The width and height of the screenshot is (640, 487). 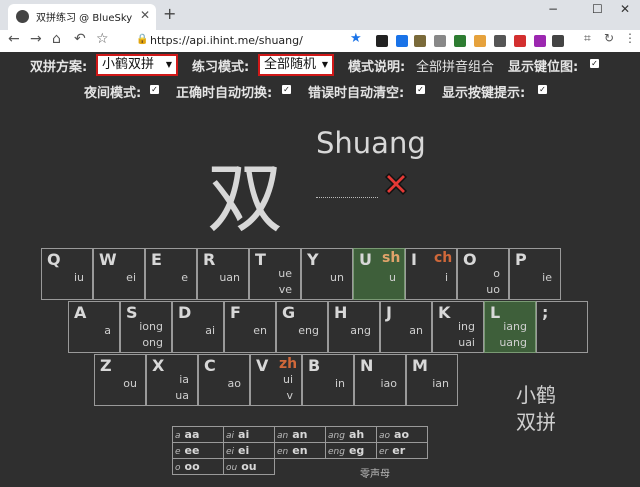 I want to click on key-yunmu: uai, so click(x=466, y=342).